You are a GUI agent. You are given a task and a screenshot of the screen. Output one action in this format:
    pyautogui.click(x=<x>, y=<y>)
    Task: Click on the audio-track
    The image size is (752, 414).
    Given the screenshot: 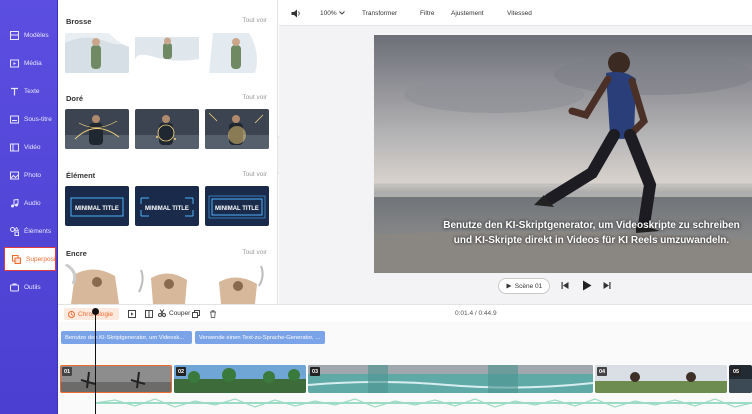 What is the action you would take?
    pyautogui.click(x=423, y=403)
    